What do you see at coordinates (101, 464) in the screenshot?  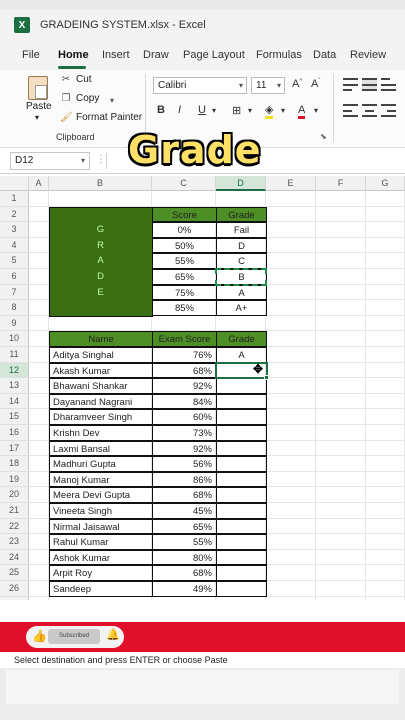 I see `student-name-cell: Madhuri Gupta` at bounding box center [101, 464].